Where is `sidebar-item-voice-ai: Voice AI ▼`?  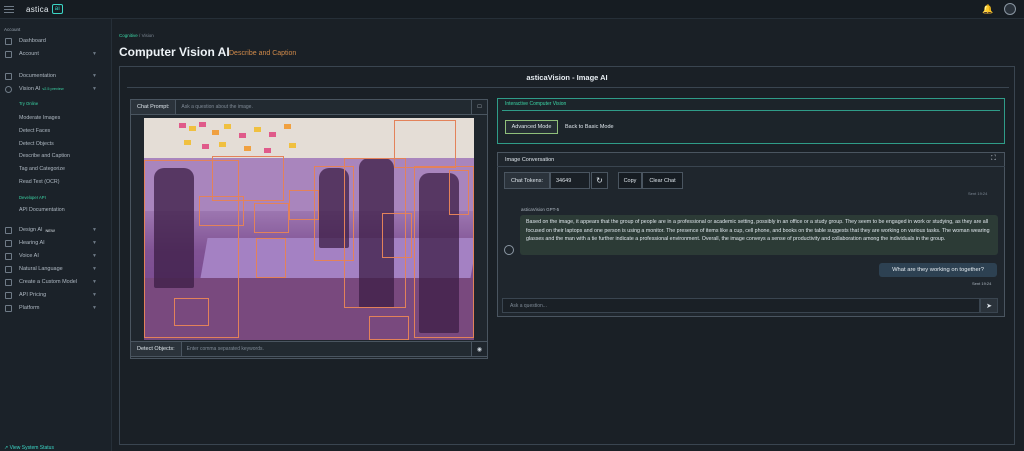 sidebar-item-voice-ai: Voice AI ▼ is located at coordinates (55, 256).